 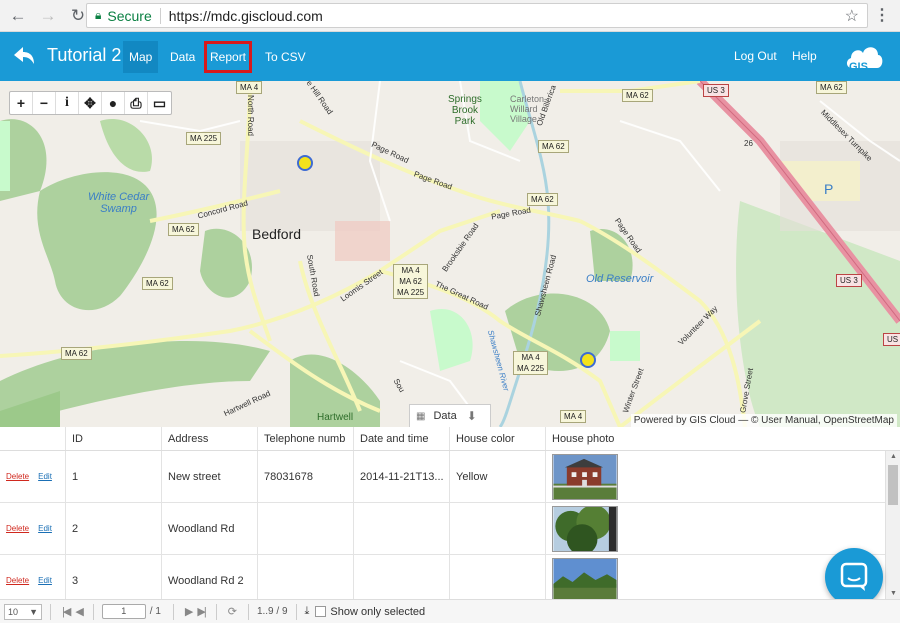 What do you see at coordinates (182, 57) in the screenshot?
I see `tab-data: Data` at bounding box center [182, 57].